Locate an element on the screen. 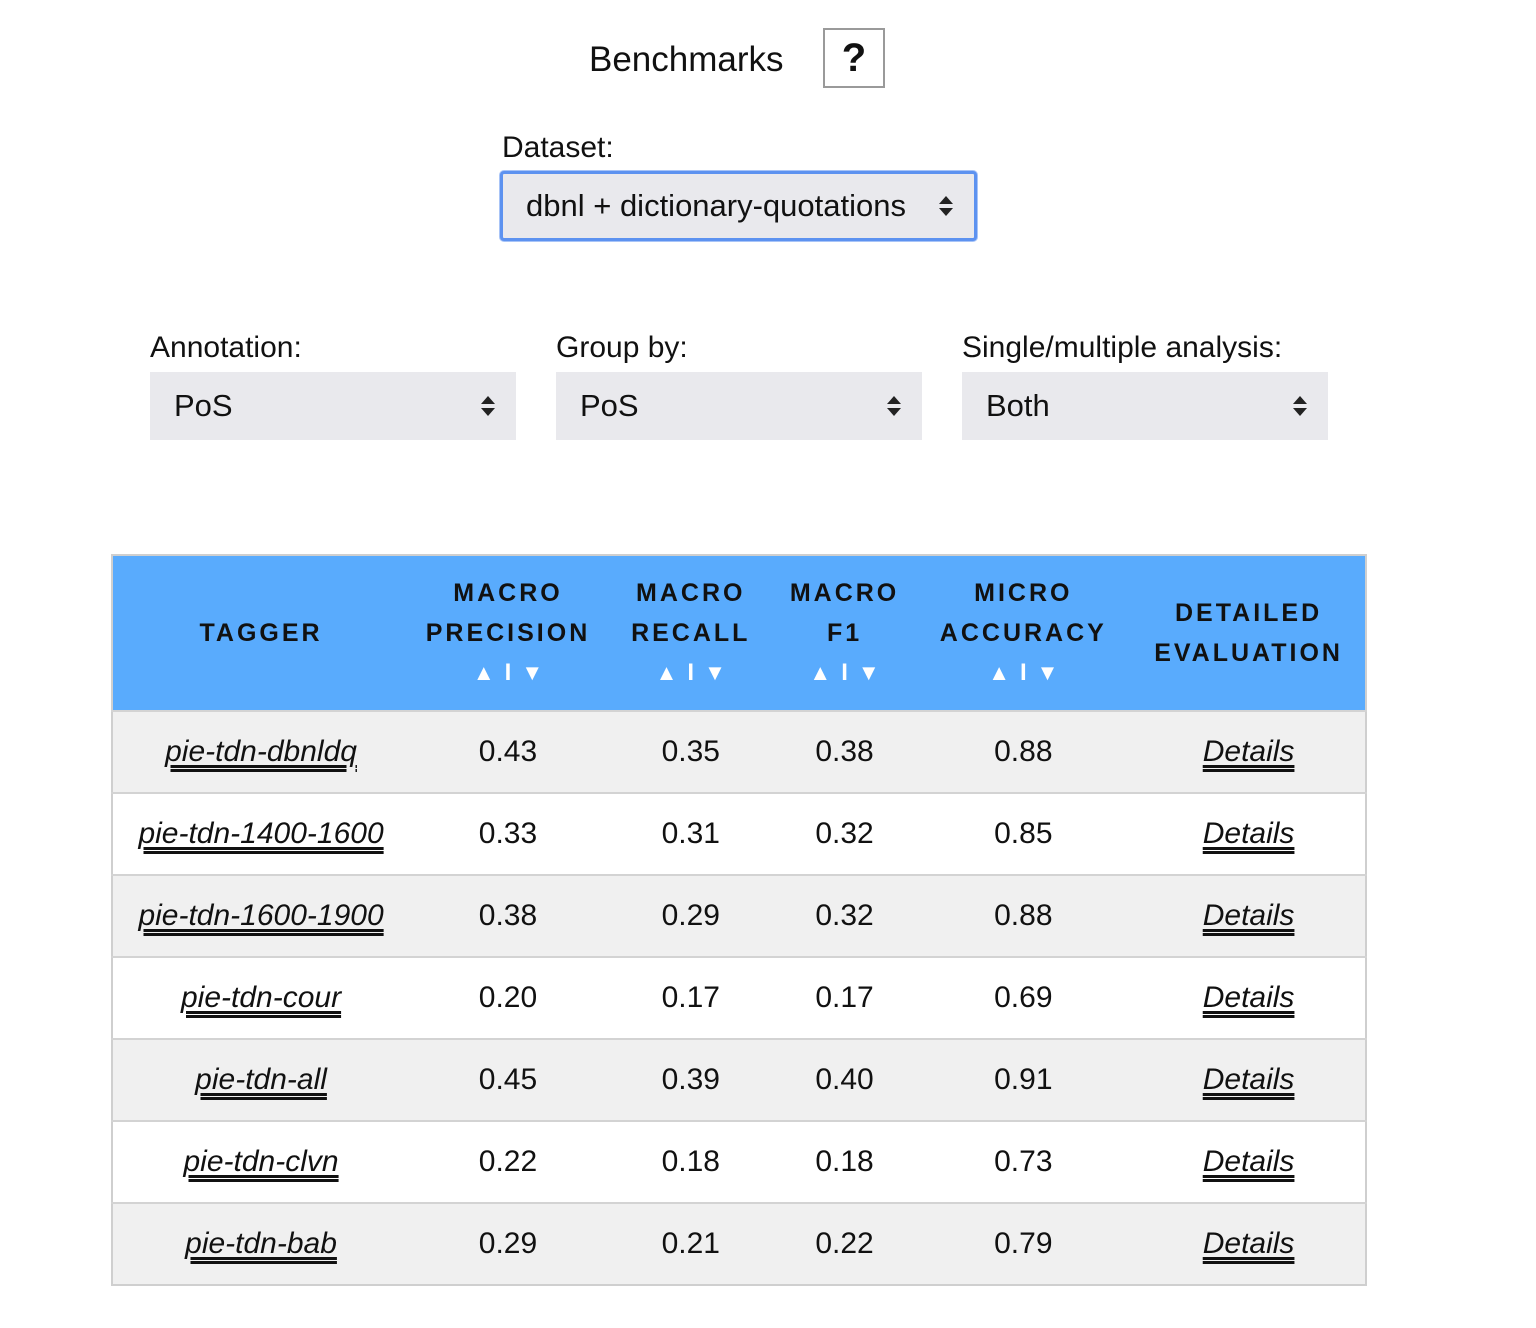  macro-recall-cell: 0.17 is located at coordinates (690, 997).